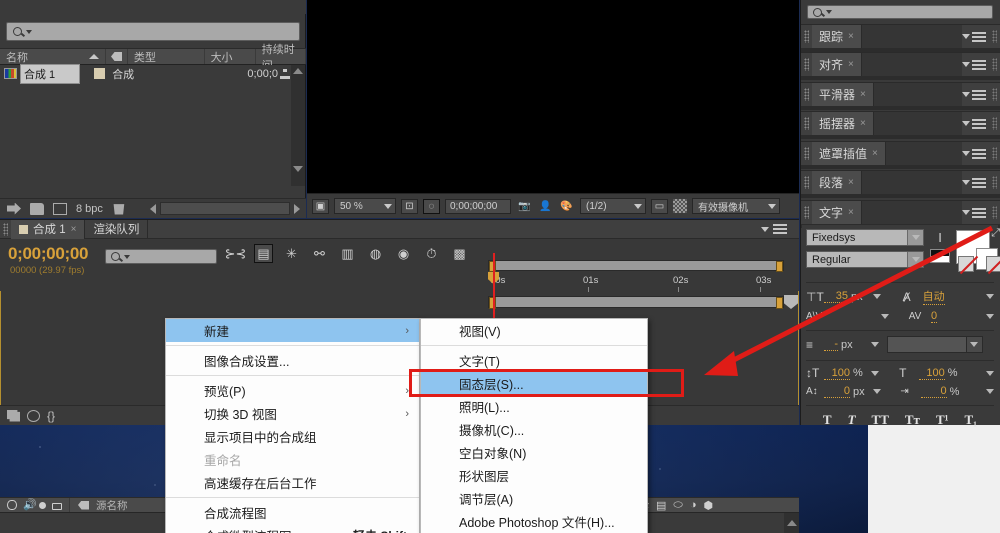  Describe the element at coordinates (298, 169) in the screenshot. I see `scroll-down-icon` at that location.